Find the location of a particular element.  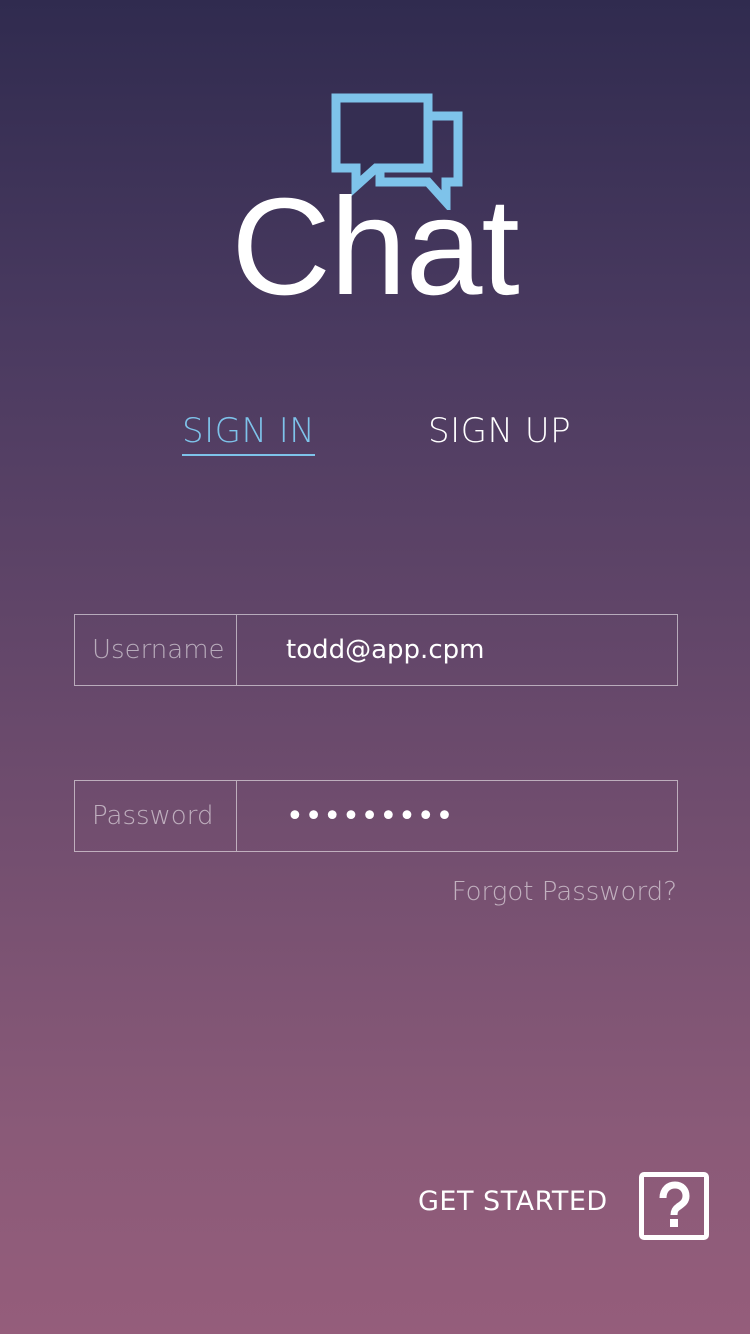

password-input is located at coordinates (457, 816).